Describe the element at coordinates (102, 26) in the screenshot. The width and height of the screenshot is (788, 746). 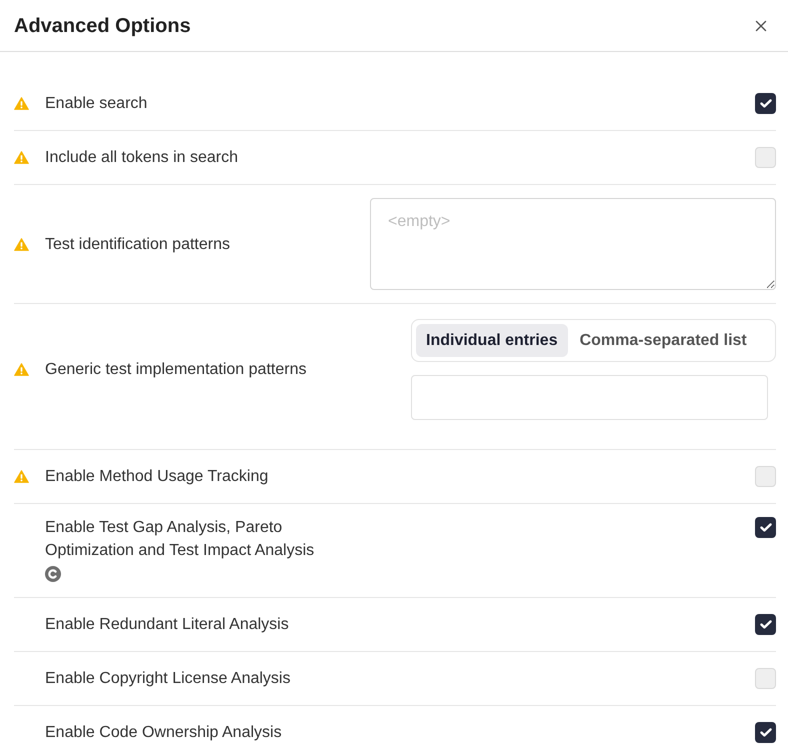
I see `dialog-title: Advanced Options` at that location.